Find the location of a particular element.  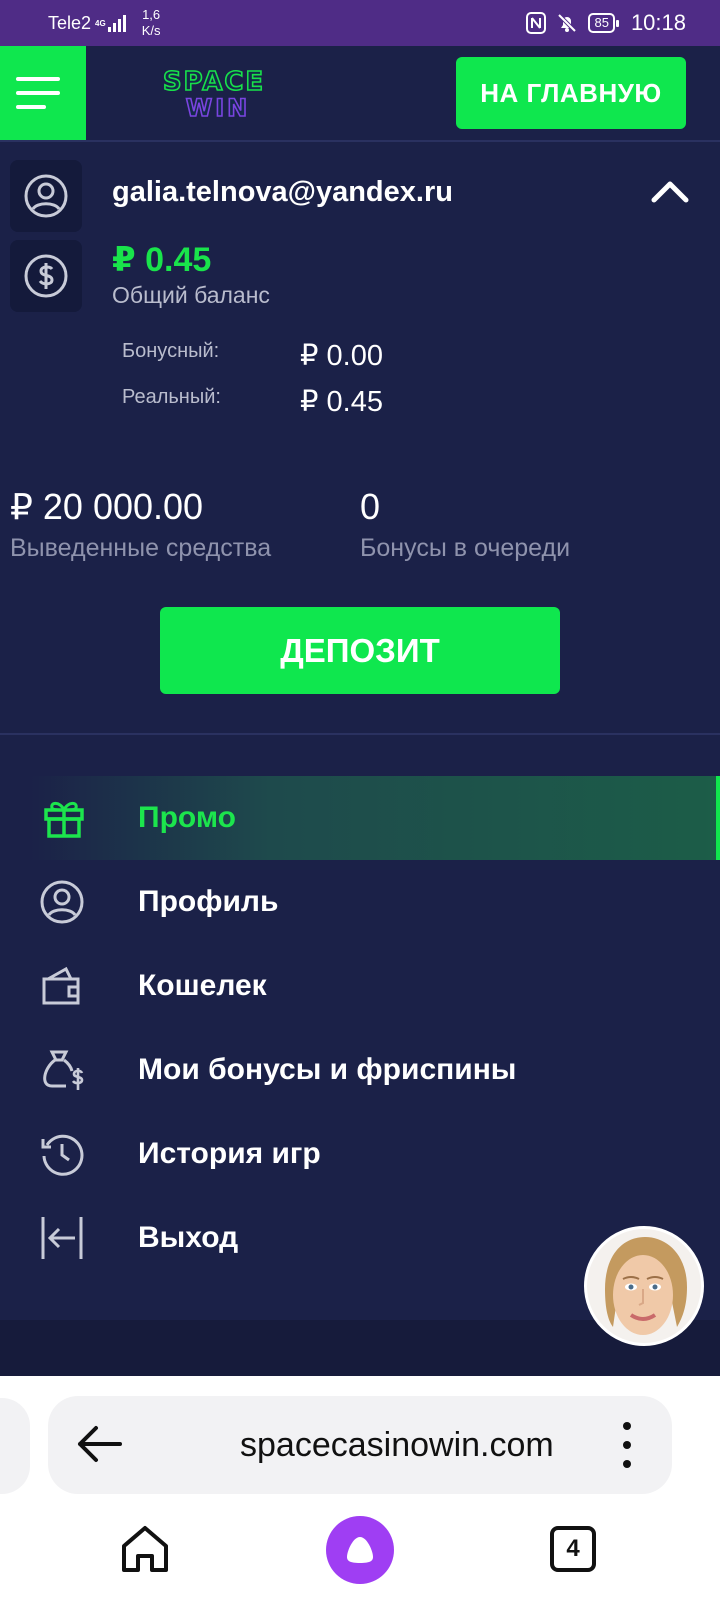

menu-item-label: Кошелек is located at coordinates (202, 985).